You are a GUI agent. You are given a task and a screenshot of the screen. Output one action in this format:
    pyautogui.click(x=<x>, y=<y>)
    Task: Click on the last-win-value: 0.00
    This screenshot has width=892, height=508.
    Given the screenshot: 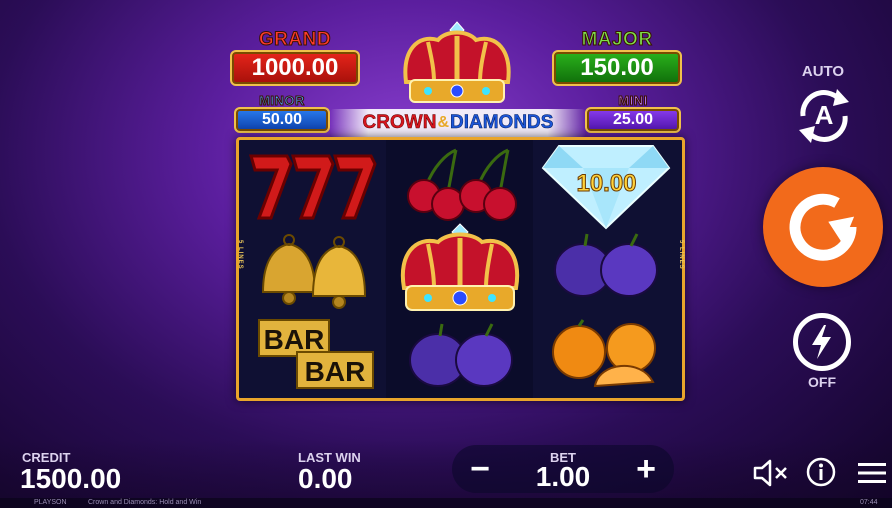 What is the action you would take?
    pyautogui.click(x=325, y=478)
    